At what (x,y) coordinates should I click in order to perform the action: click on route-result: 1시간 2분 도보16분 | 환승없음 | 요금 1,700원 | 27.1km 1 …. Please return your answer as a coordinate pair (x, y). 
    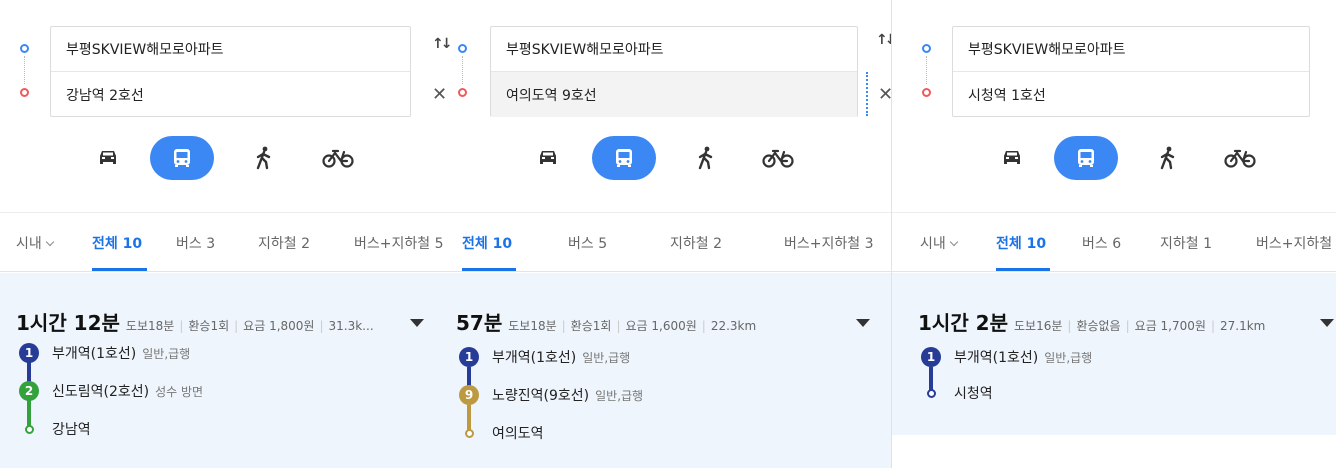
    Looking at the image, I should click on (1114, 354).